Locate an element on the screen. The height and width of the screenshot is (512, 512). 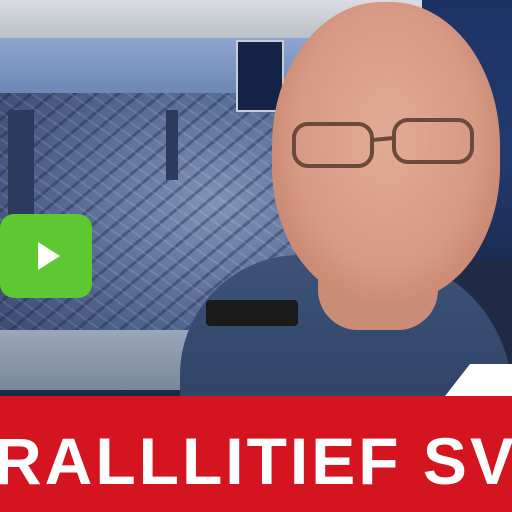
banner-headline: RALLLITIEF SV is located at coordinates (256, 461).